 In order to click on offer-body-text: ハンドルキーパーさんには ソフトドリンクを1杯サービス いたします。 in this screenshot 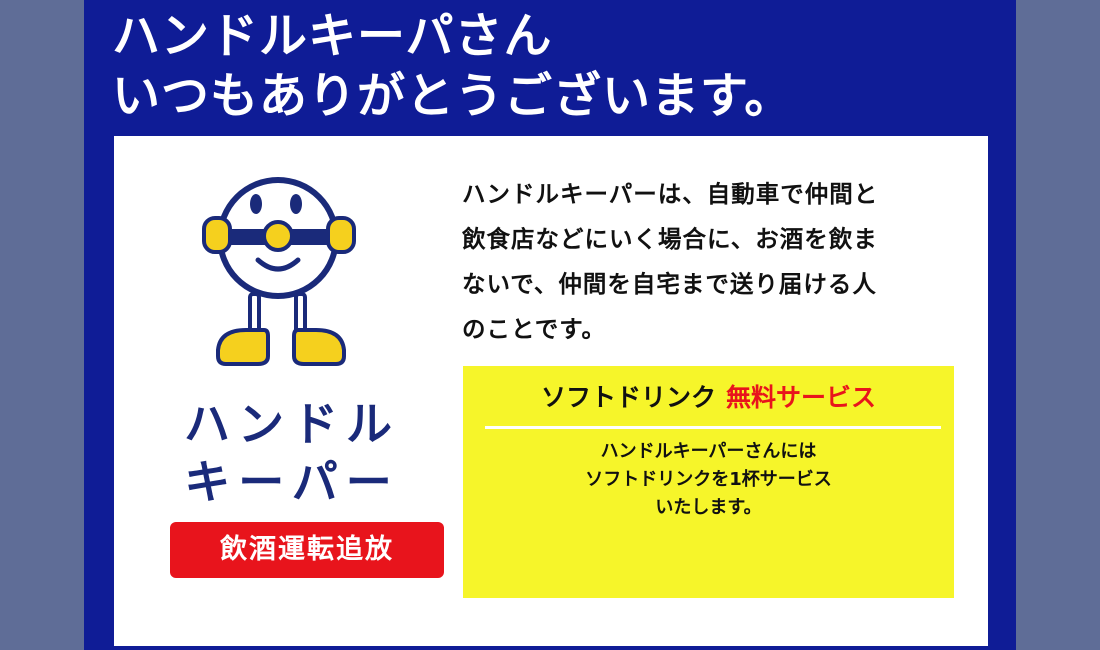, I will do `click(708, 479)`.